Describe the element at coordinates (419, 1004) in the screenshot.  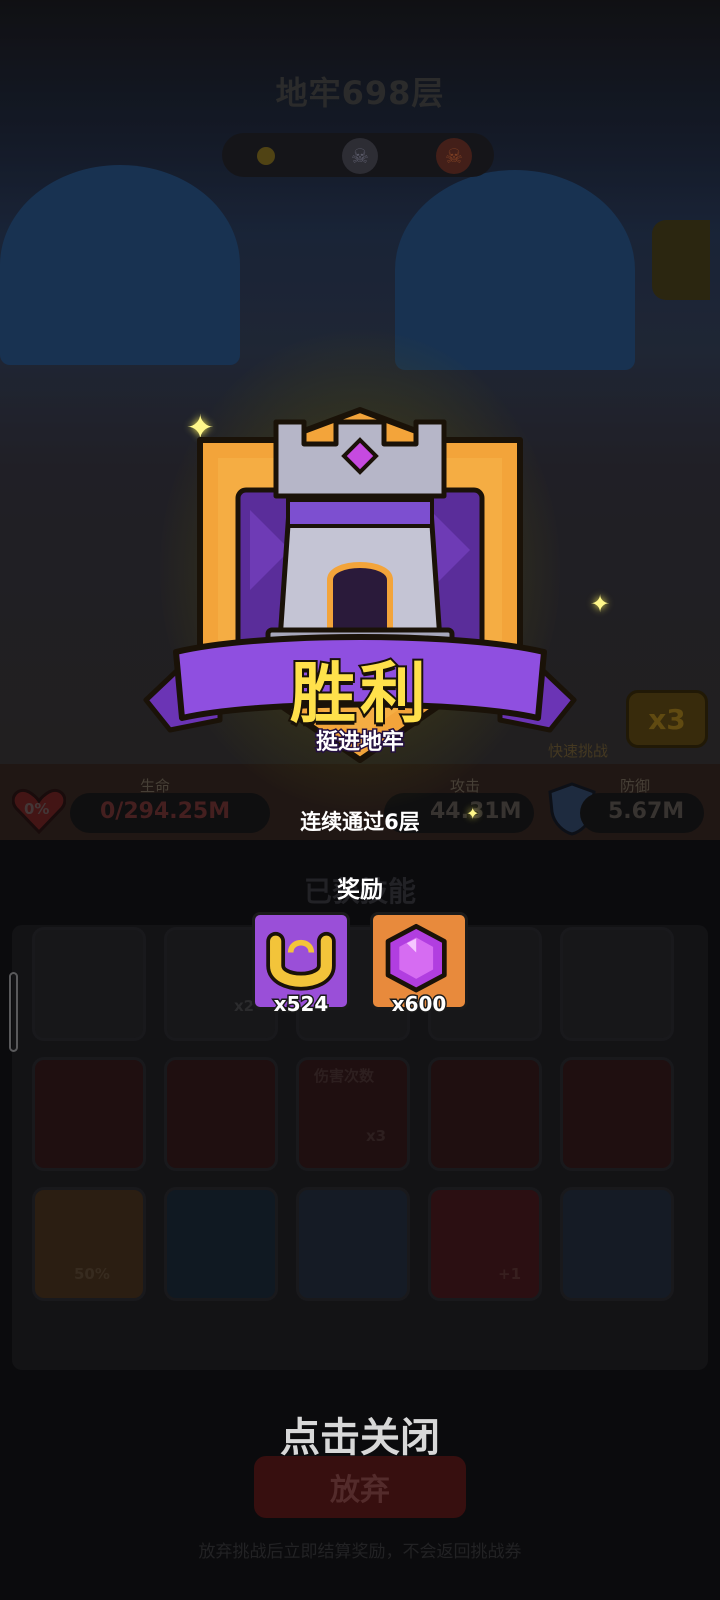
I see `reward-gem-quantity: x600` at that location.